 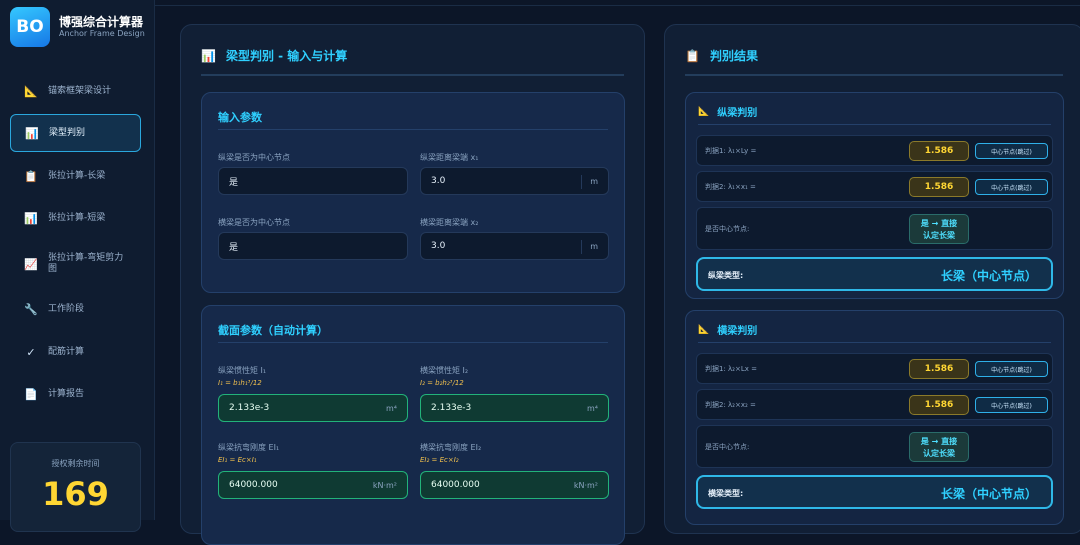 What do you see at coordinates (254, 157) in the screenshot?
I see `field-label: 纵梁是否为中心节点` at bounding box center [254, 157].